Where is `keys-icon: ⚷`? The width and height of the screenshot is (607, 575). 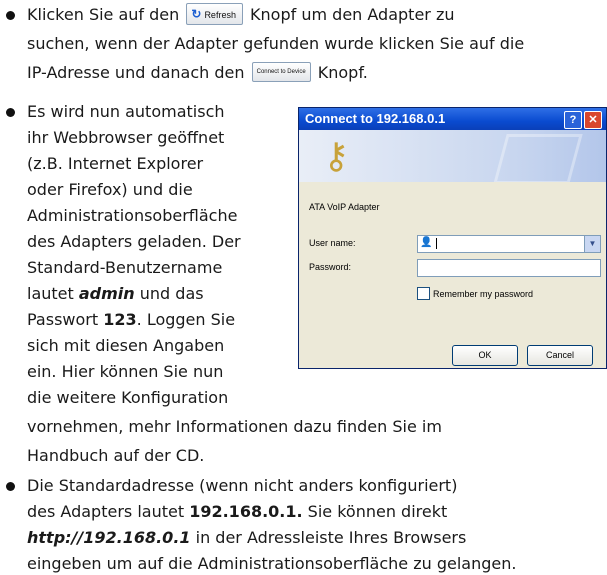 keys-icon: ⚷ is located at coordinates (336, 155).